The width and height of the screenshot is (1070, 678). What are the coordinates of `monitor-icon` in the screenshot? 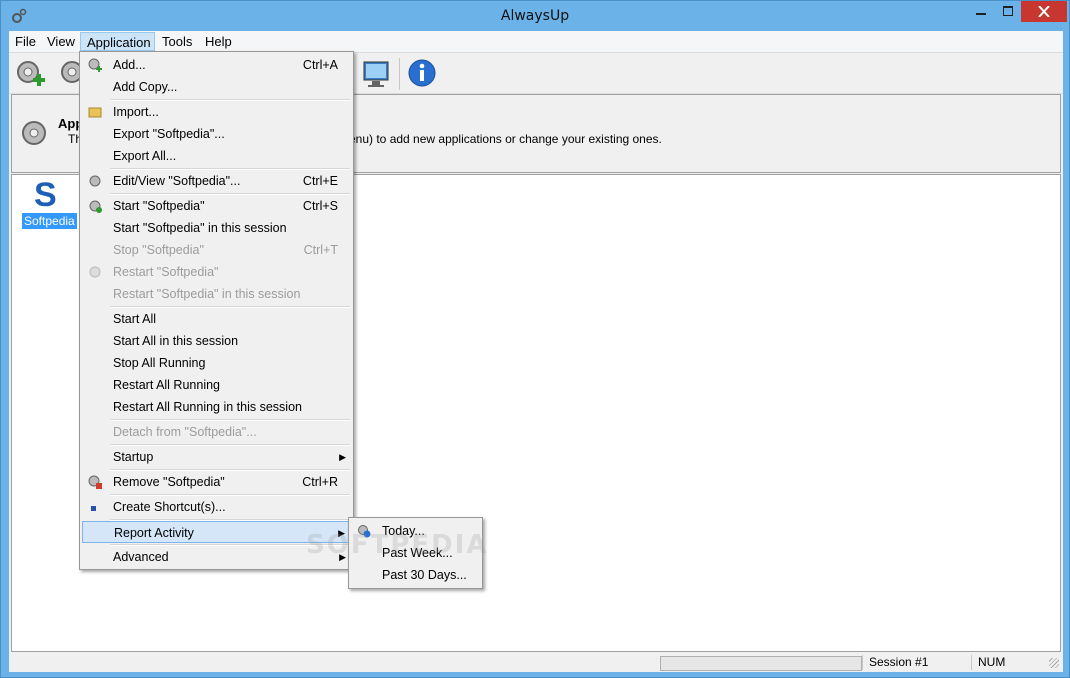 It's located at (376, 74).